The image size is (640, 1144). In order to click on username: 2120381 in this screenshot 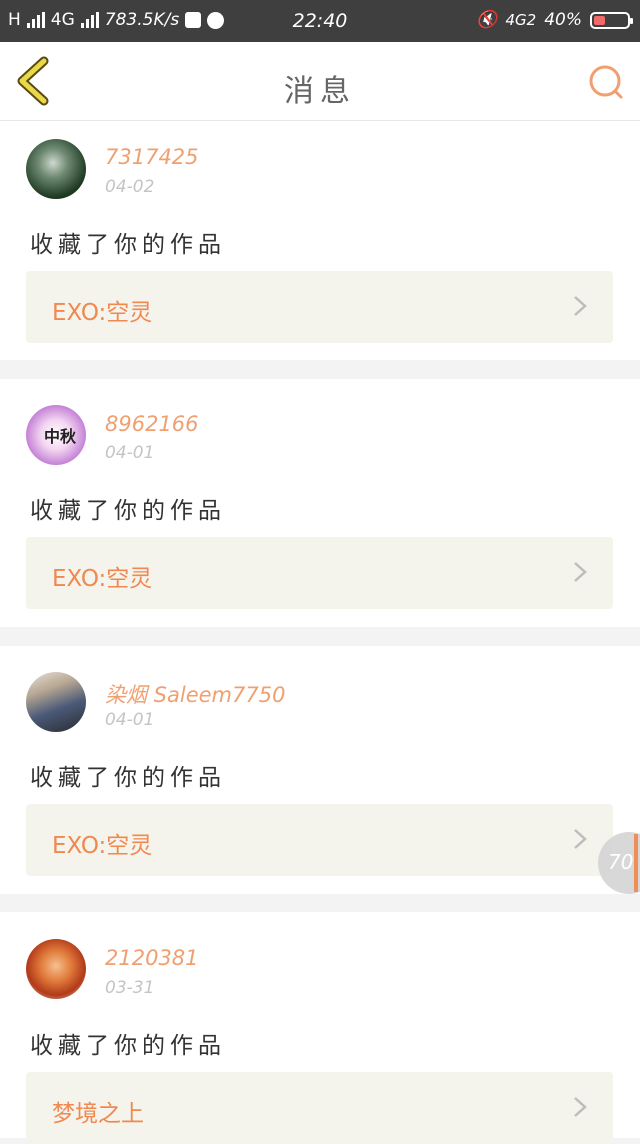, I will do `click(152, 958)`.